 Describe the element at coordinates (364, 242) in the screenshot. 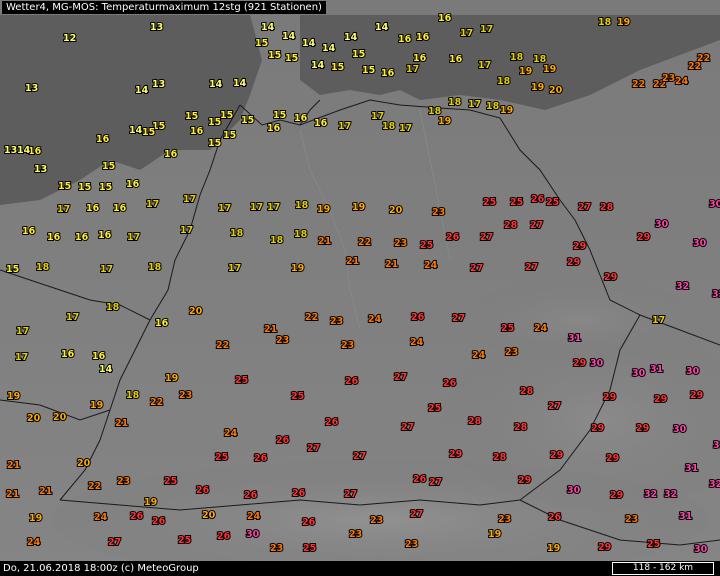

I see `station-value: 22` at that location.